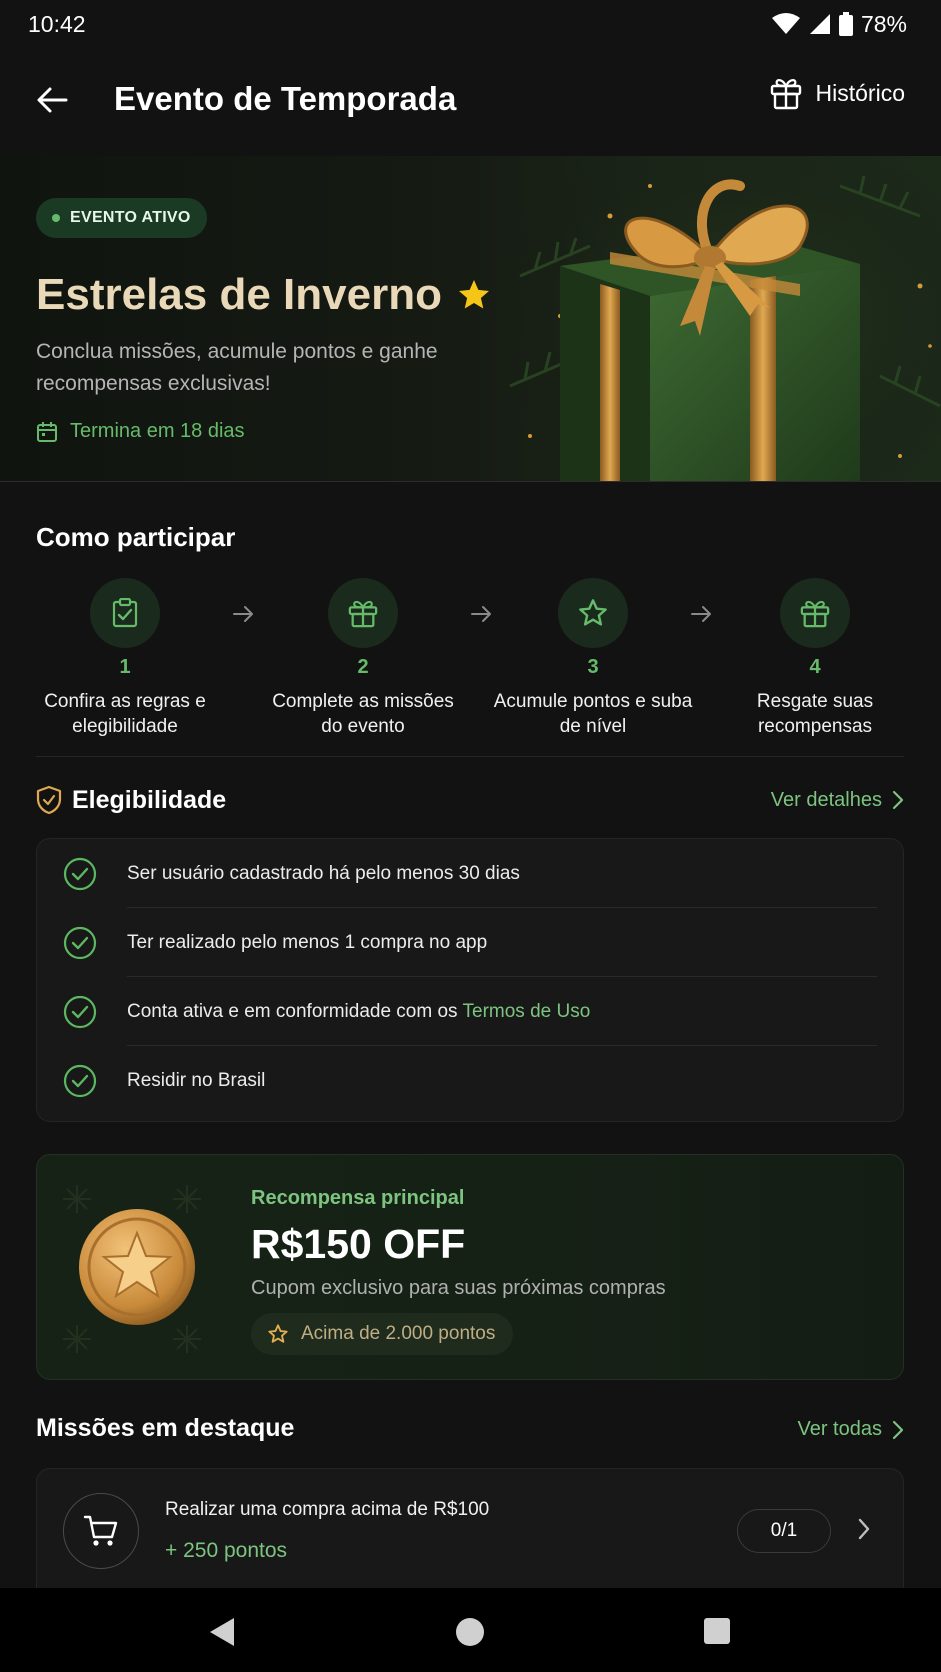 The height and width of the screenshot is (1672, 941). I want to click on star-outline-icon, so click(278, 1334).